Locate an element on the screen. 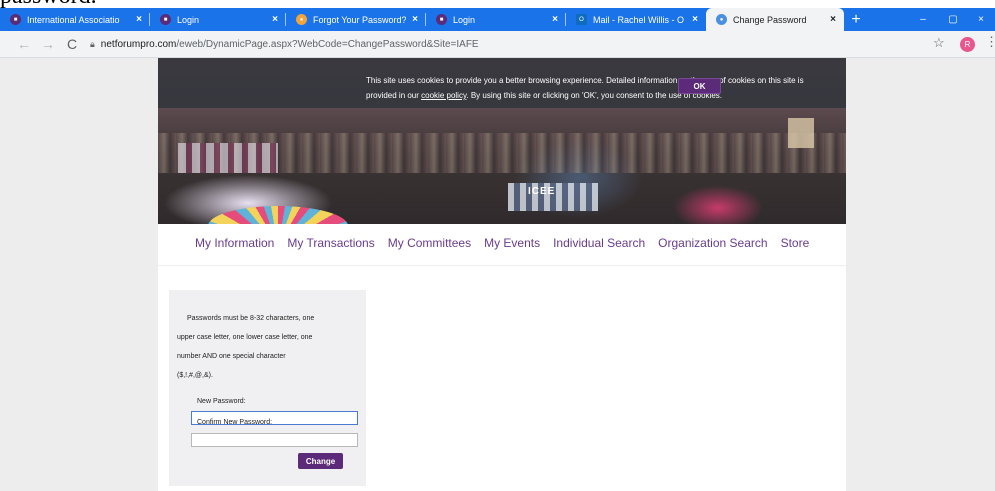 The width and height of the screenshot is (995, 491). tab-title: Mail - Rachel Willis - O is located at coordinates (639, 19).